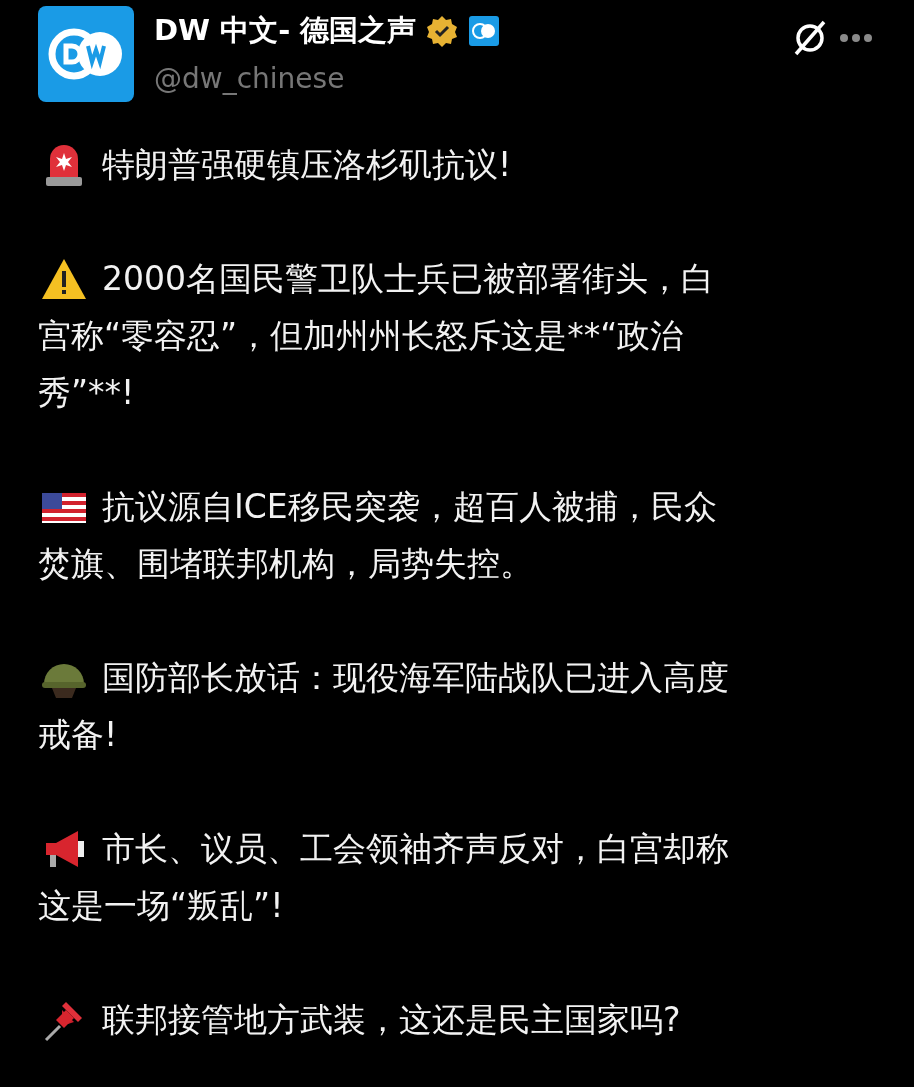 The image size is (914, 1087). What do you see at coordinates (415, 678) in the screenshot?
I see `post-text-line: 国防部长放话：现役海军陆战队已进入高度` at bounding box center [415, 678].